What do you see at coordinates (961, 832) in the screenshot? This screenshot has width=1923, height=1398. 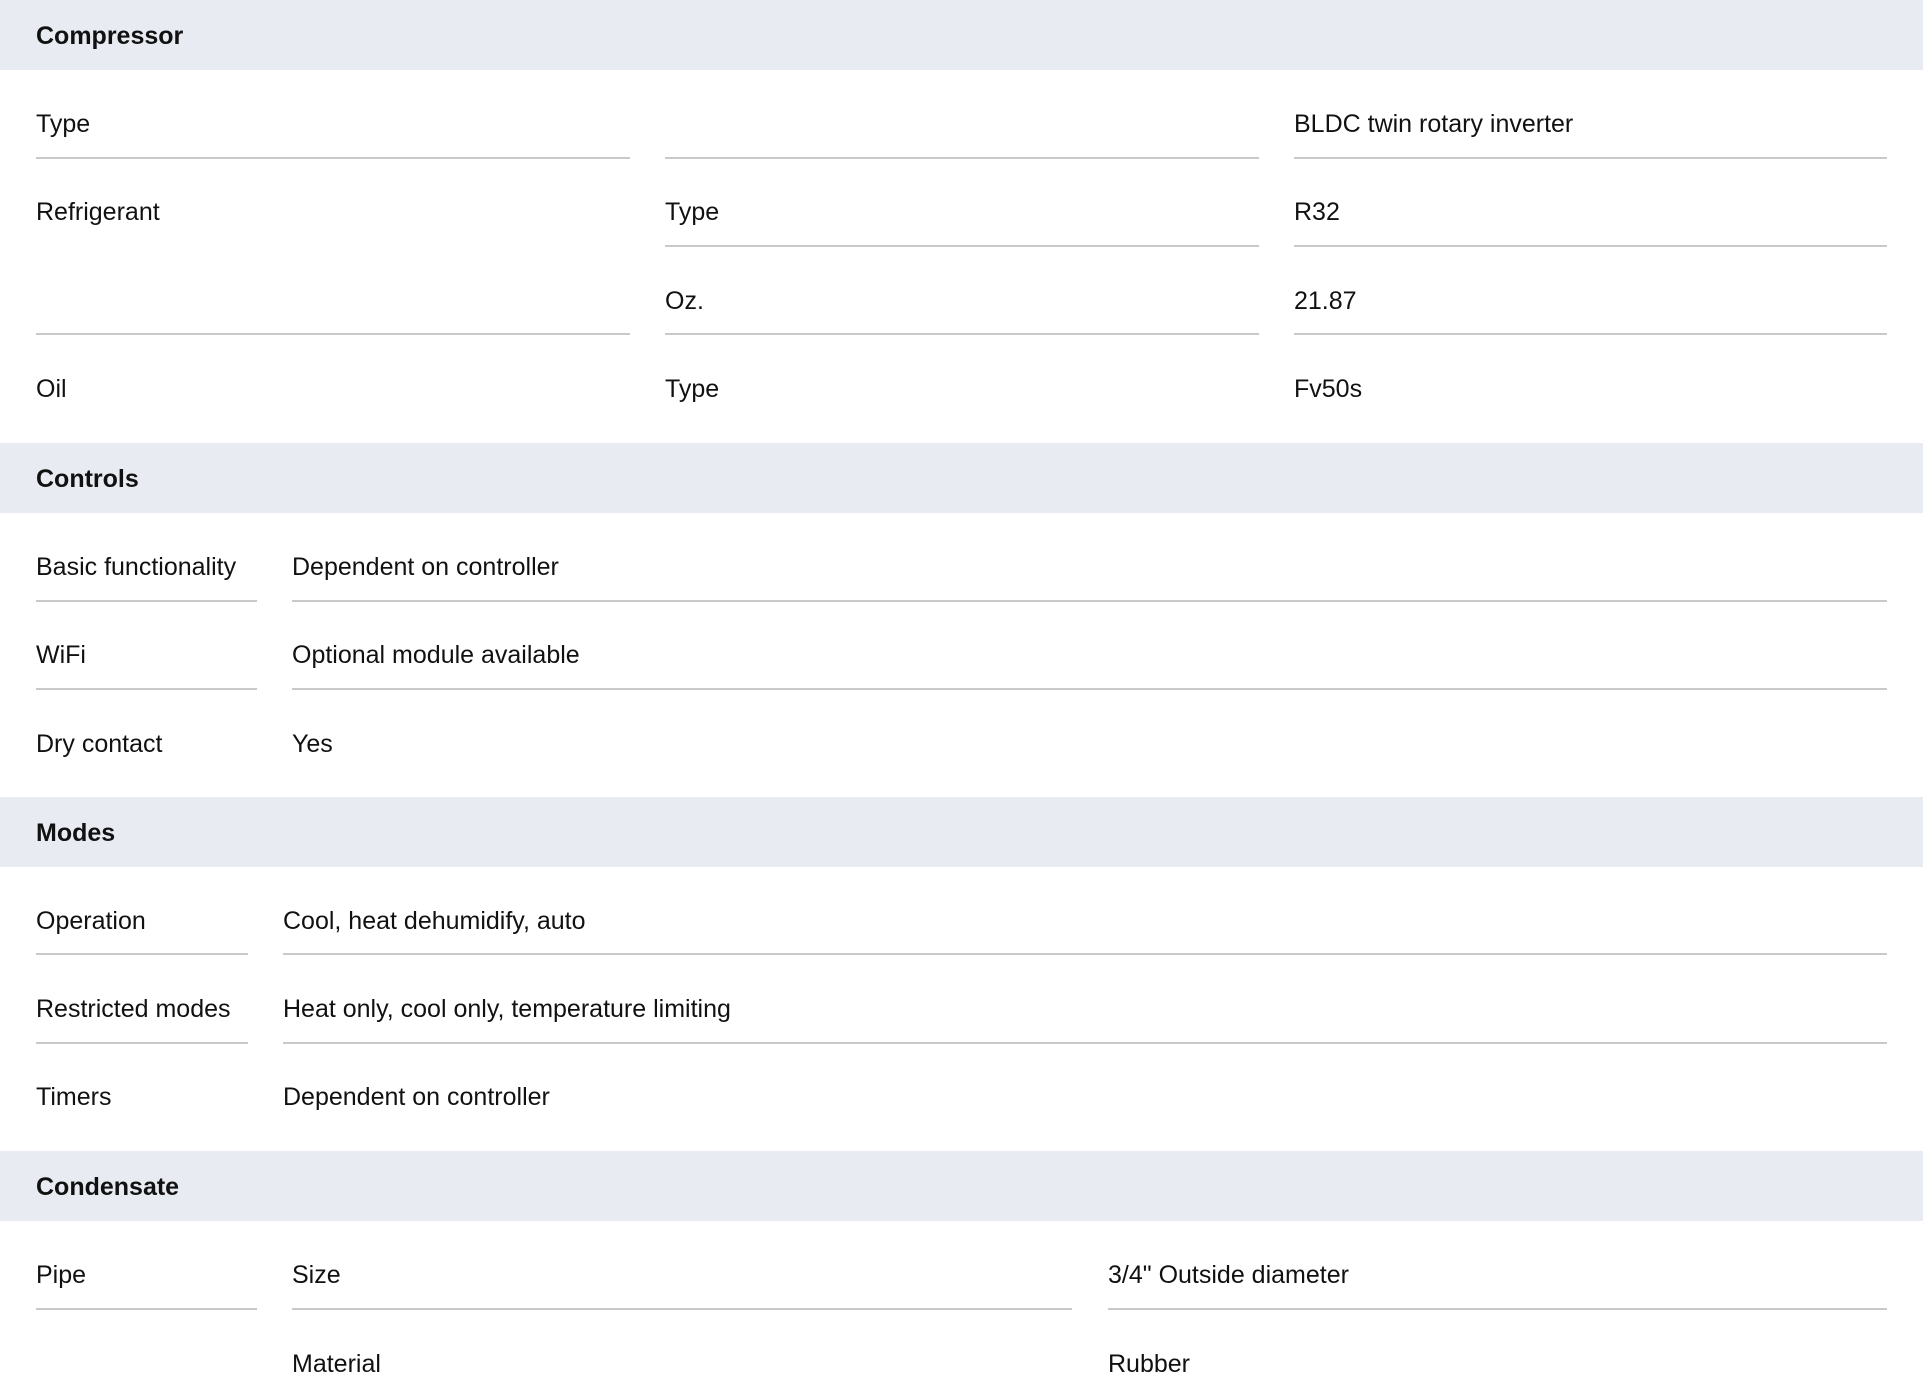 I see `section-header-modes: Modes` at bounding box center [961, 832].